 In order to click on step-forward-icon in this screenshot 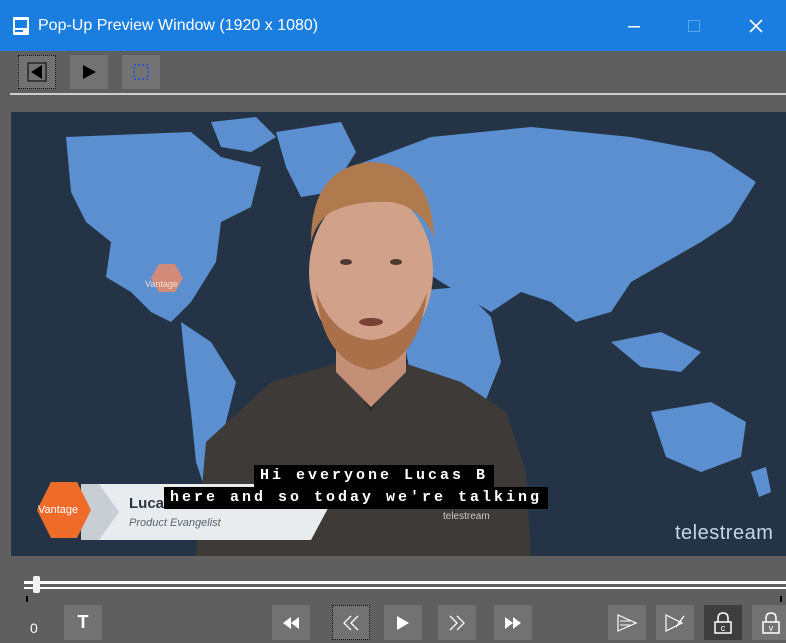, I will do `click(457, 622)`.